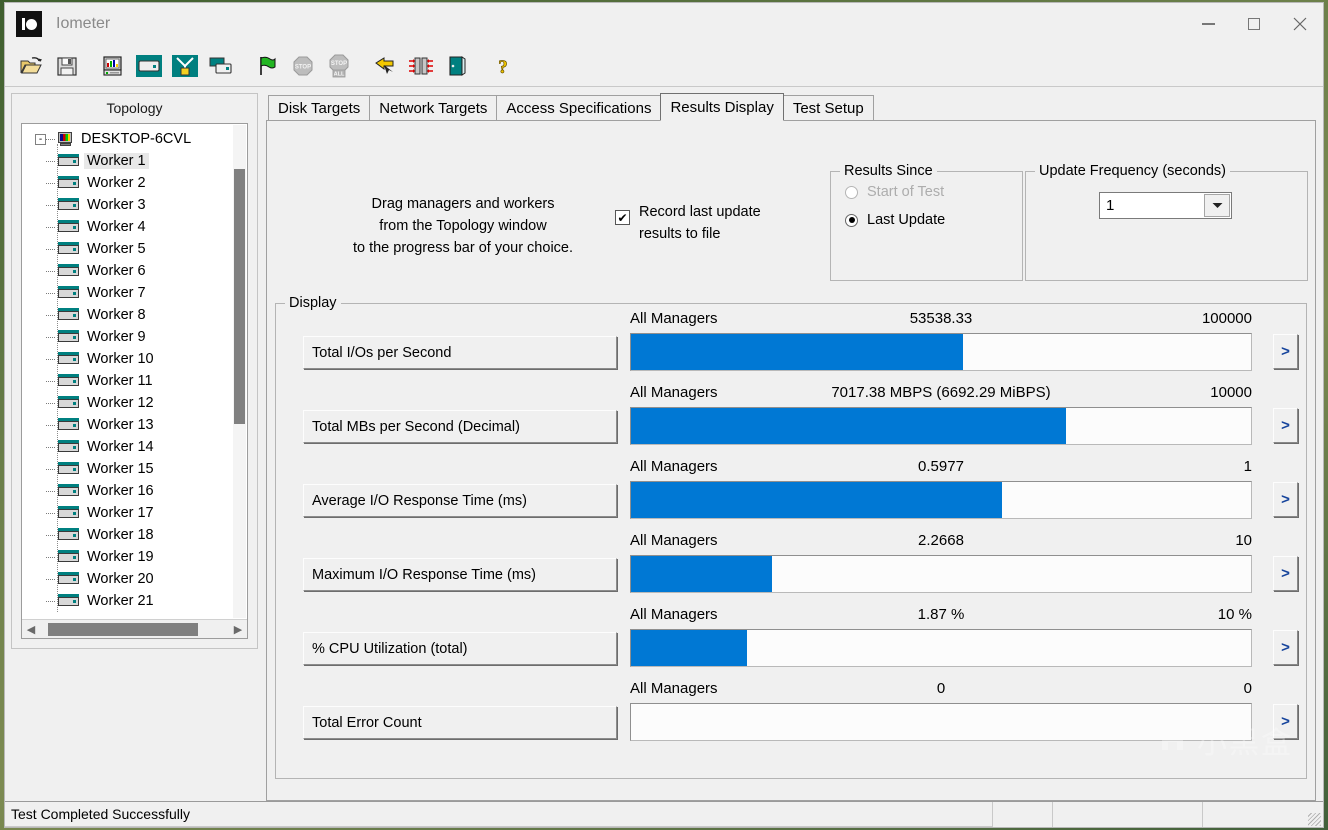 This screenshot has height=830, width=1328. I want to click on radio-icon-start-of-test, so click(851, 192).